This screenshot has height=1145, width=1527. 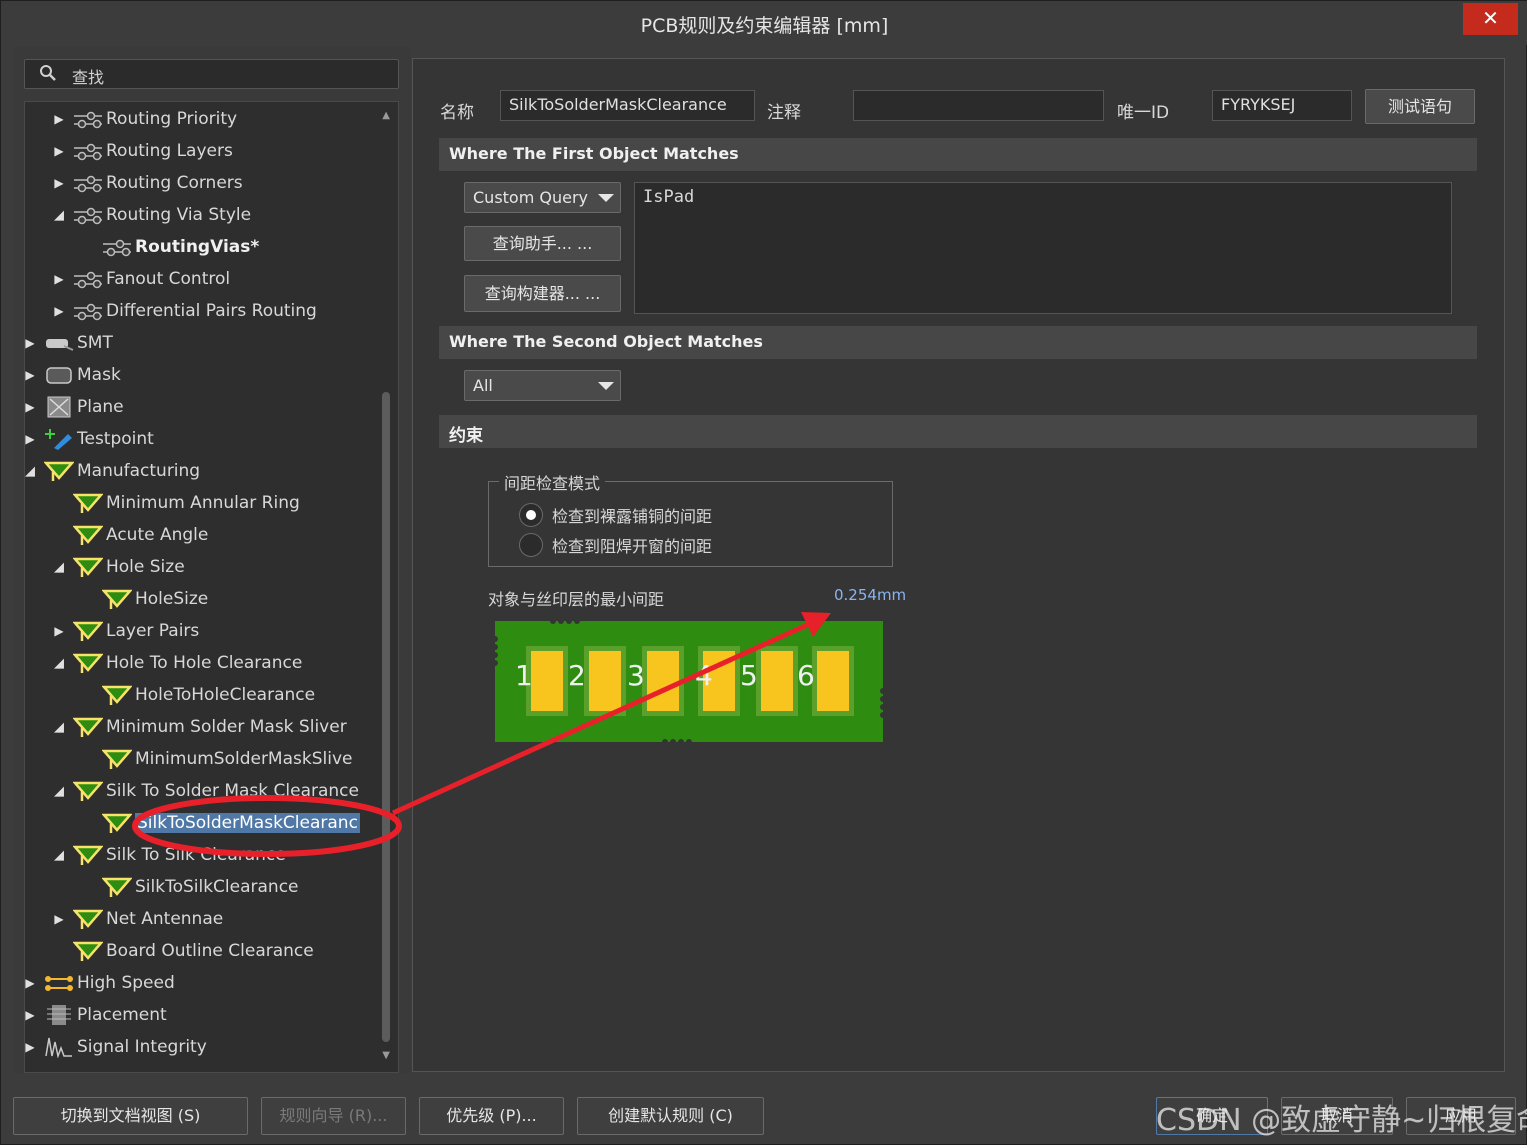 What do you see at coordinates (1282, 105) in the screenshot?
I see `unique-id-field: FYRYKSEJ` at bounding box center [1282, 105].